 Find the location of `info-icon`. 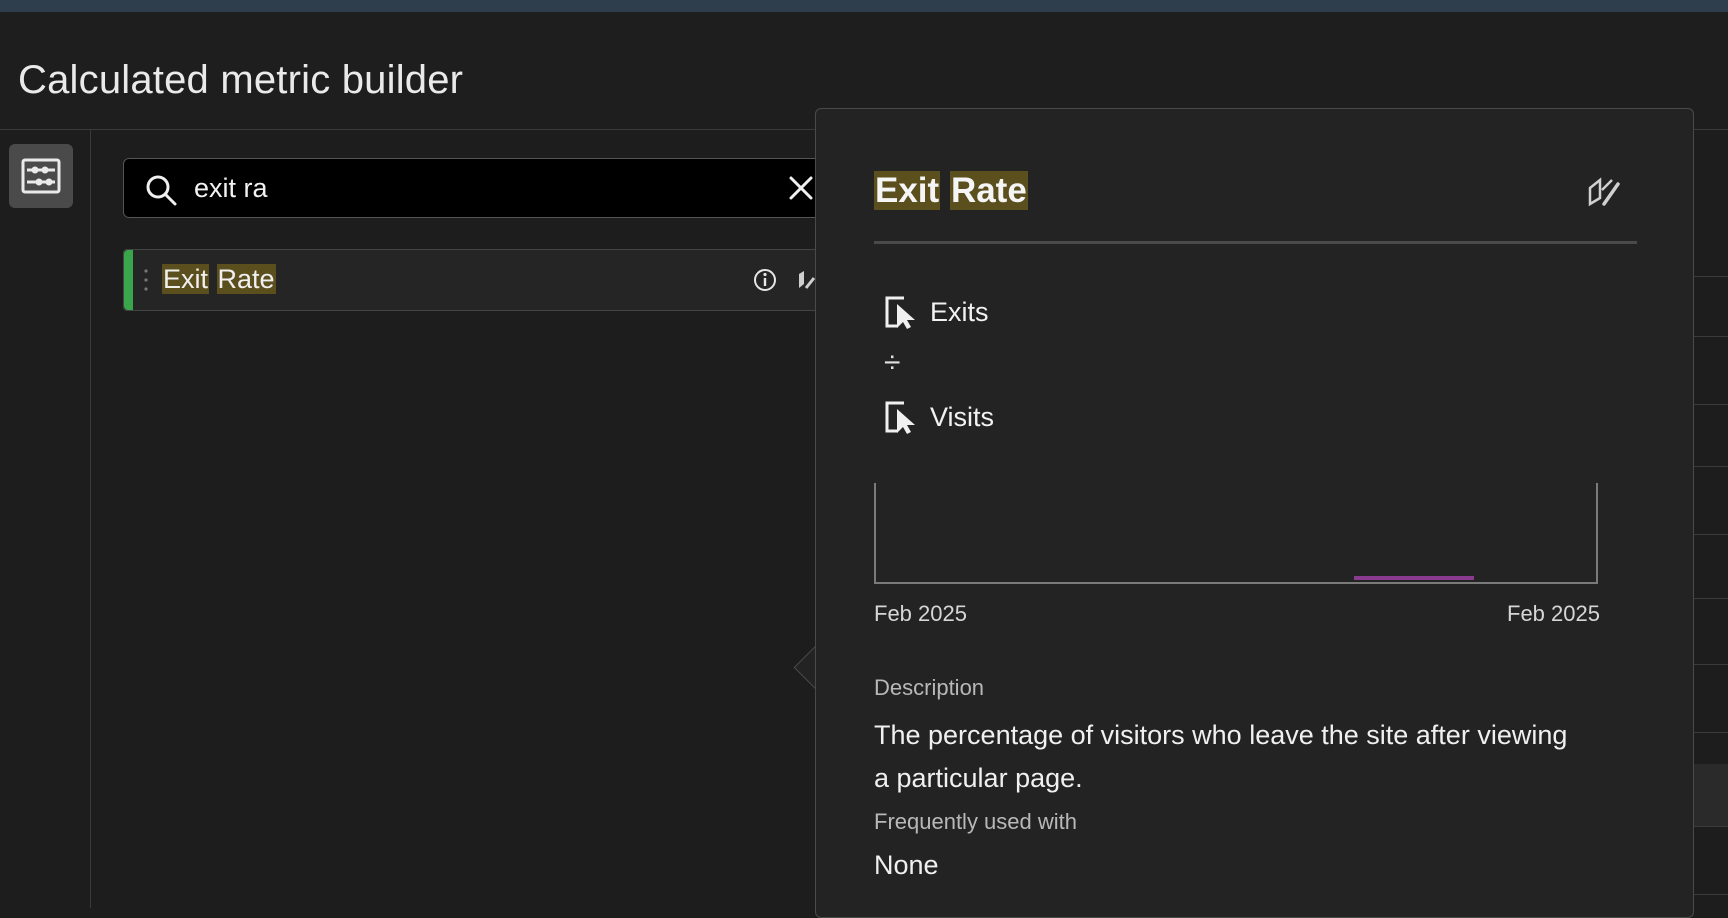

info-icon is located at coordinates (765, 280).